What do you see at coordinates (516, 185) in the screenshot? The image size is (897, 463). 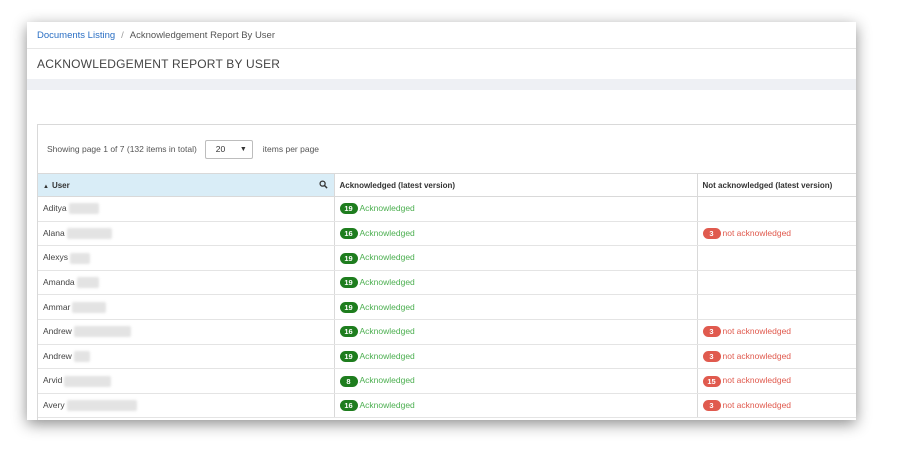 I see `ack-column-header: Acknowledged (latest version)` at bounding box center [516, 185].